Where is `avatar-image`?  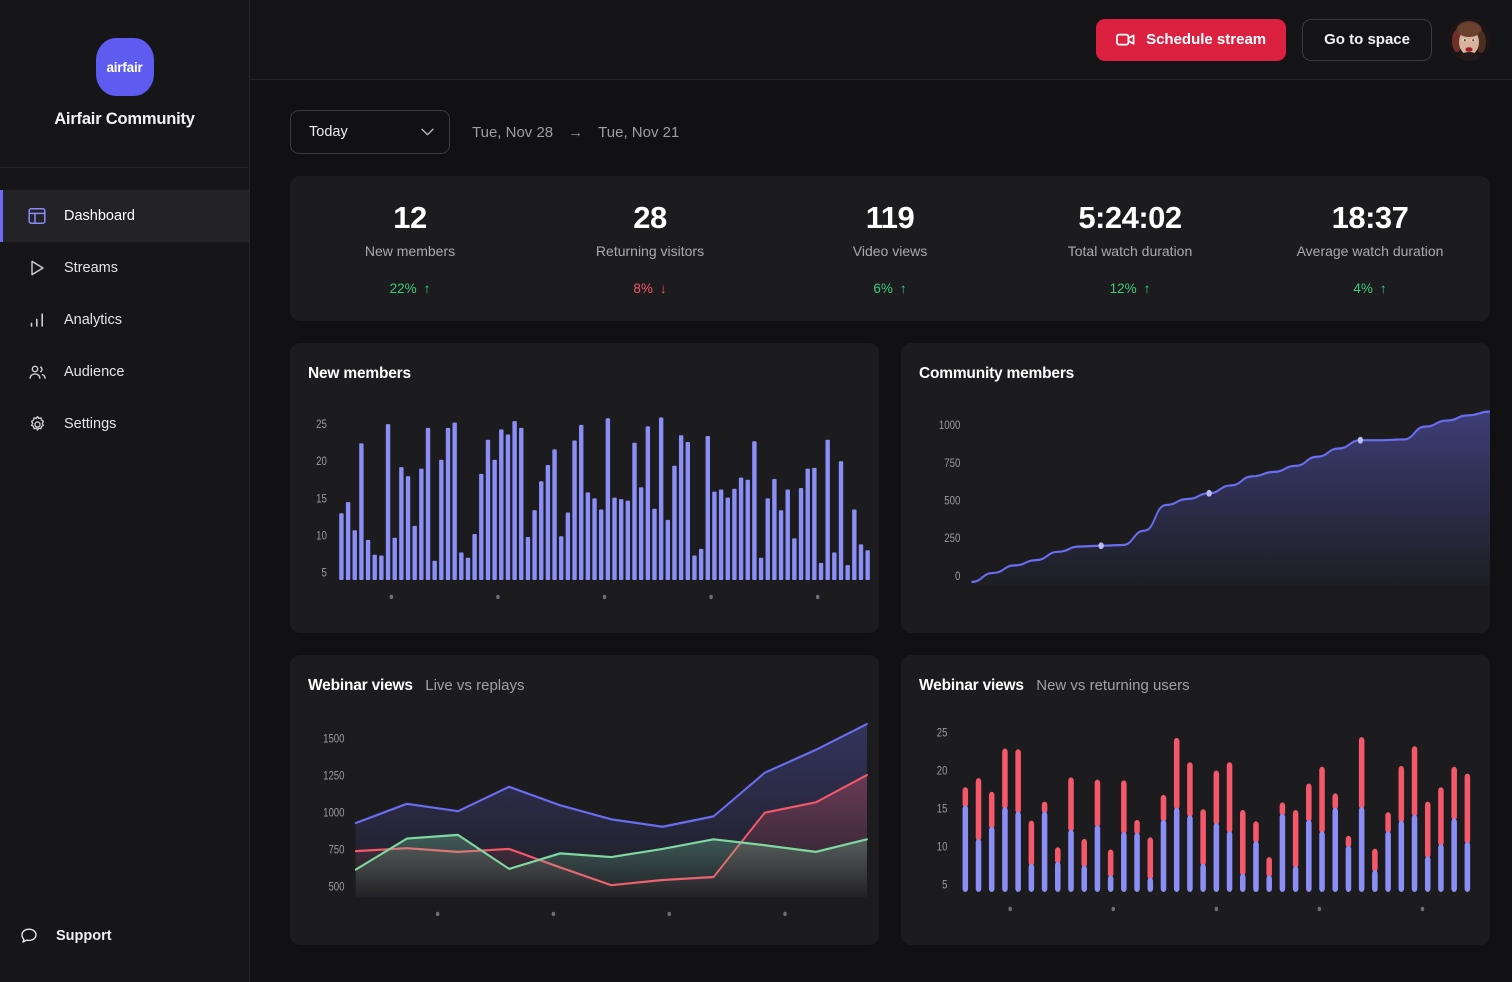
avatar-image is located at coordinates (1469, 39).